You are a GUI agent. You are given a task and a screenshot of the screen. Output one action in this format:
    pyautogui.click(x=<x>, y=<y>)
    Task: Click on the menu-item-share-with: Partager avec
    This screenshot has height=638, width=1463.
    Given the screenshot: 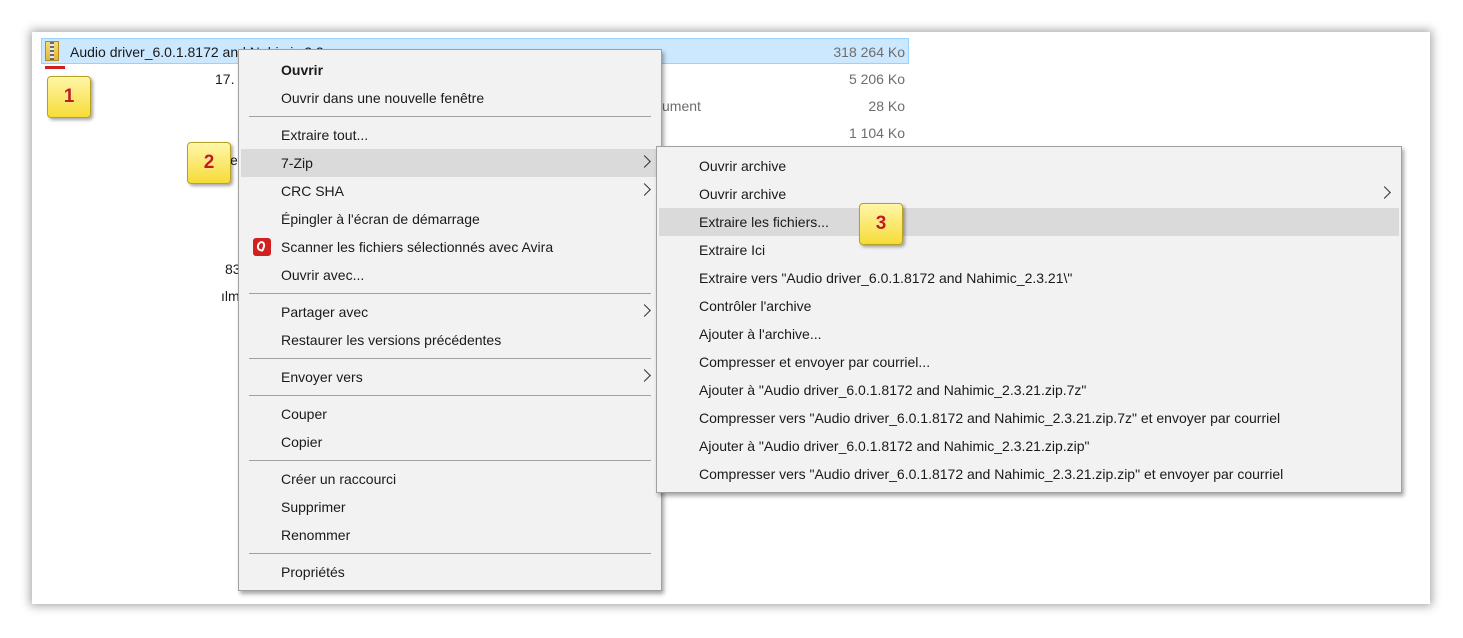 What is the action you would take?
    pyautogui.click(x=450, y=312)
    